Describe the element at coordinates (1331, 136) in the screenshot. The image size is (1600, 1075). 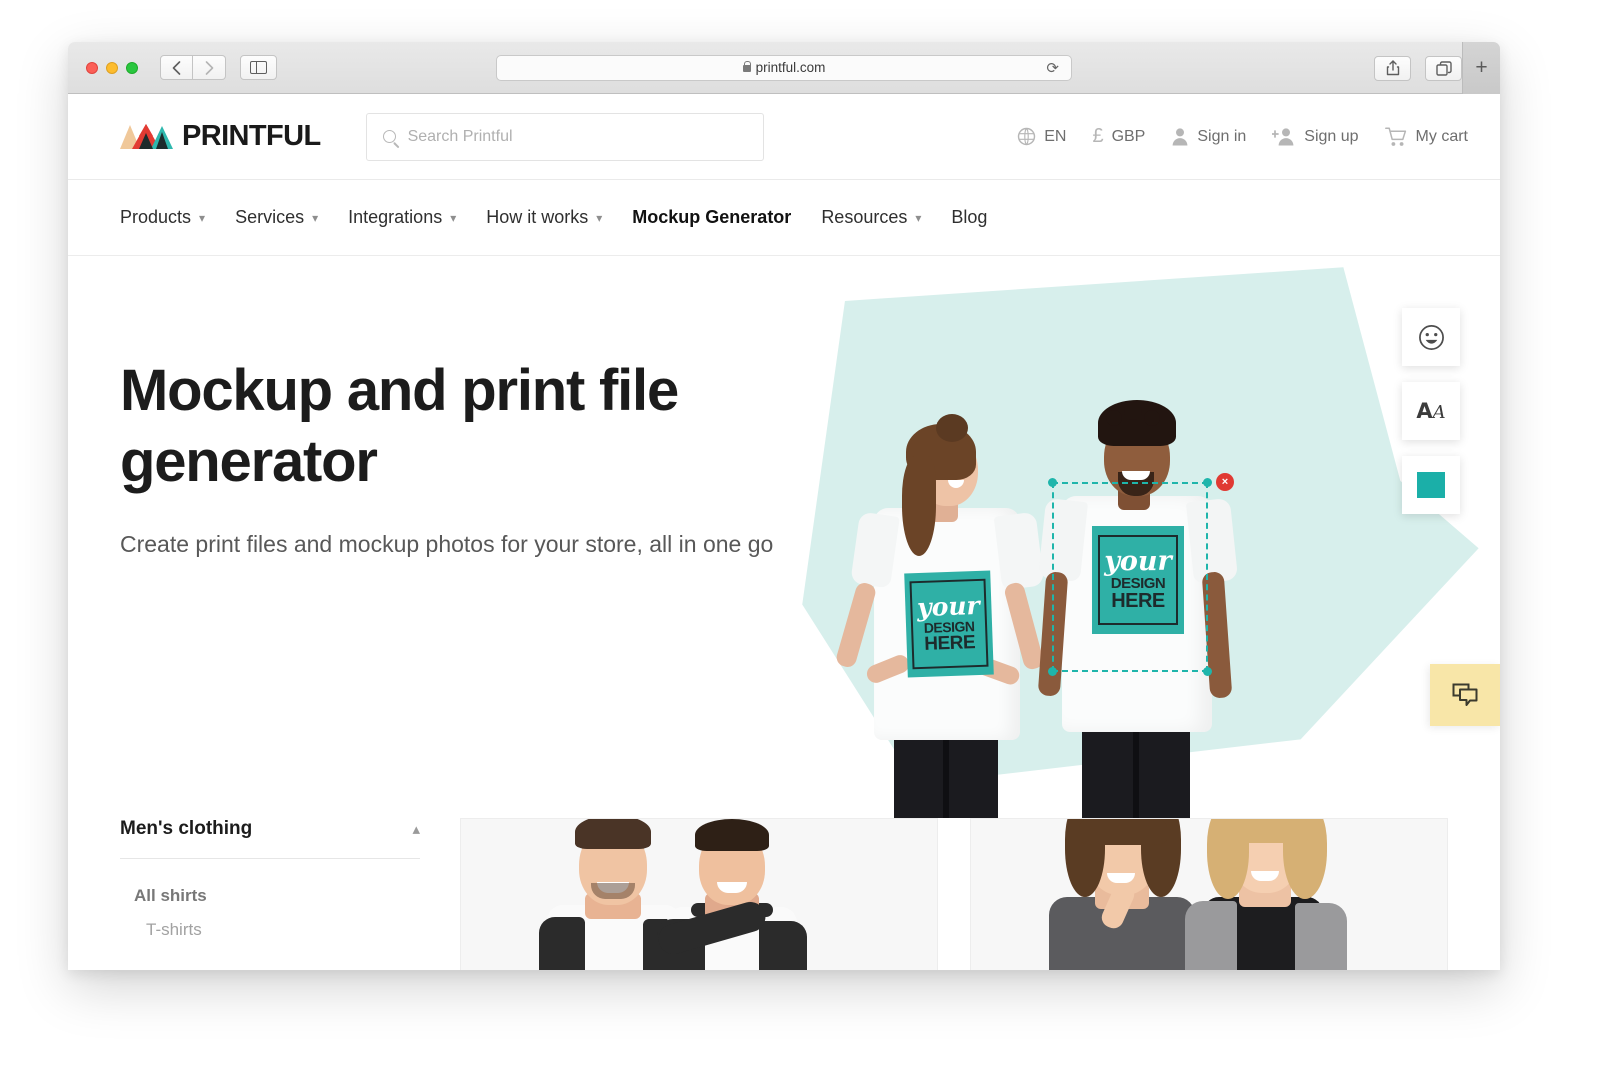
I see `sign-up-label: Sign up` at that location.